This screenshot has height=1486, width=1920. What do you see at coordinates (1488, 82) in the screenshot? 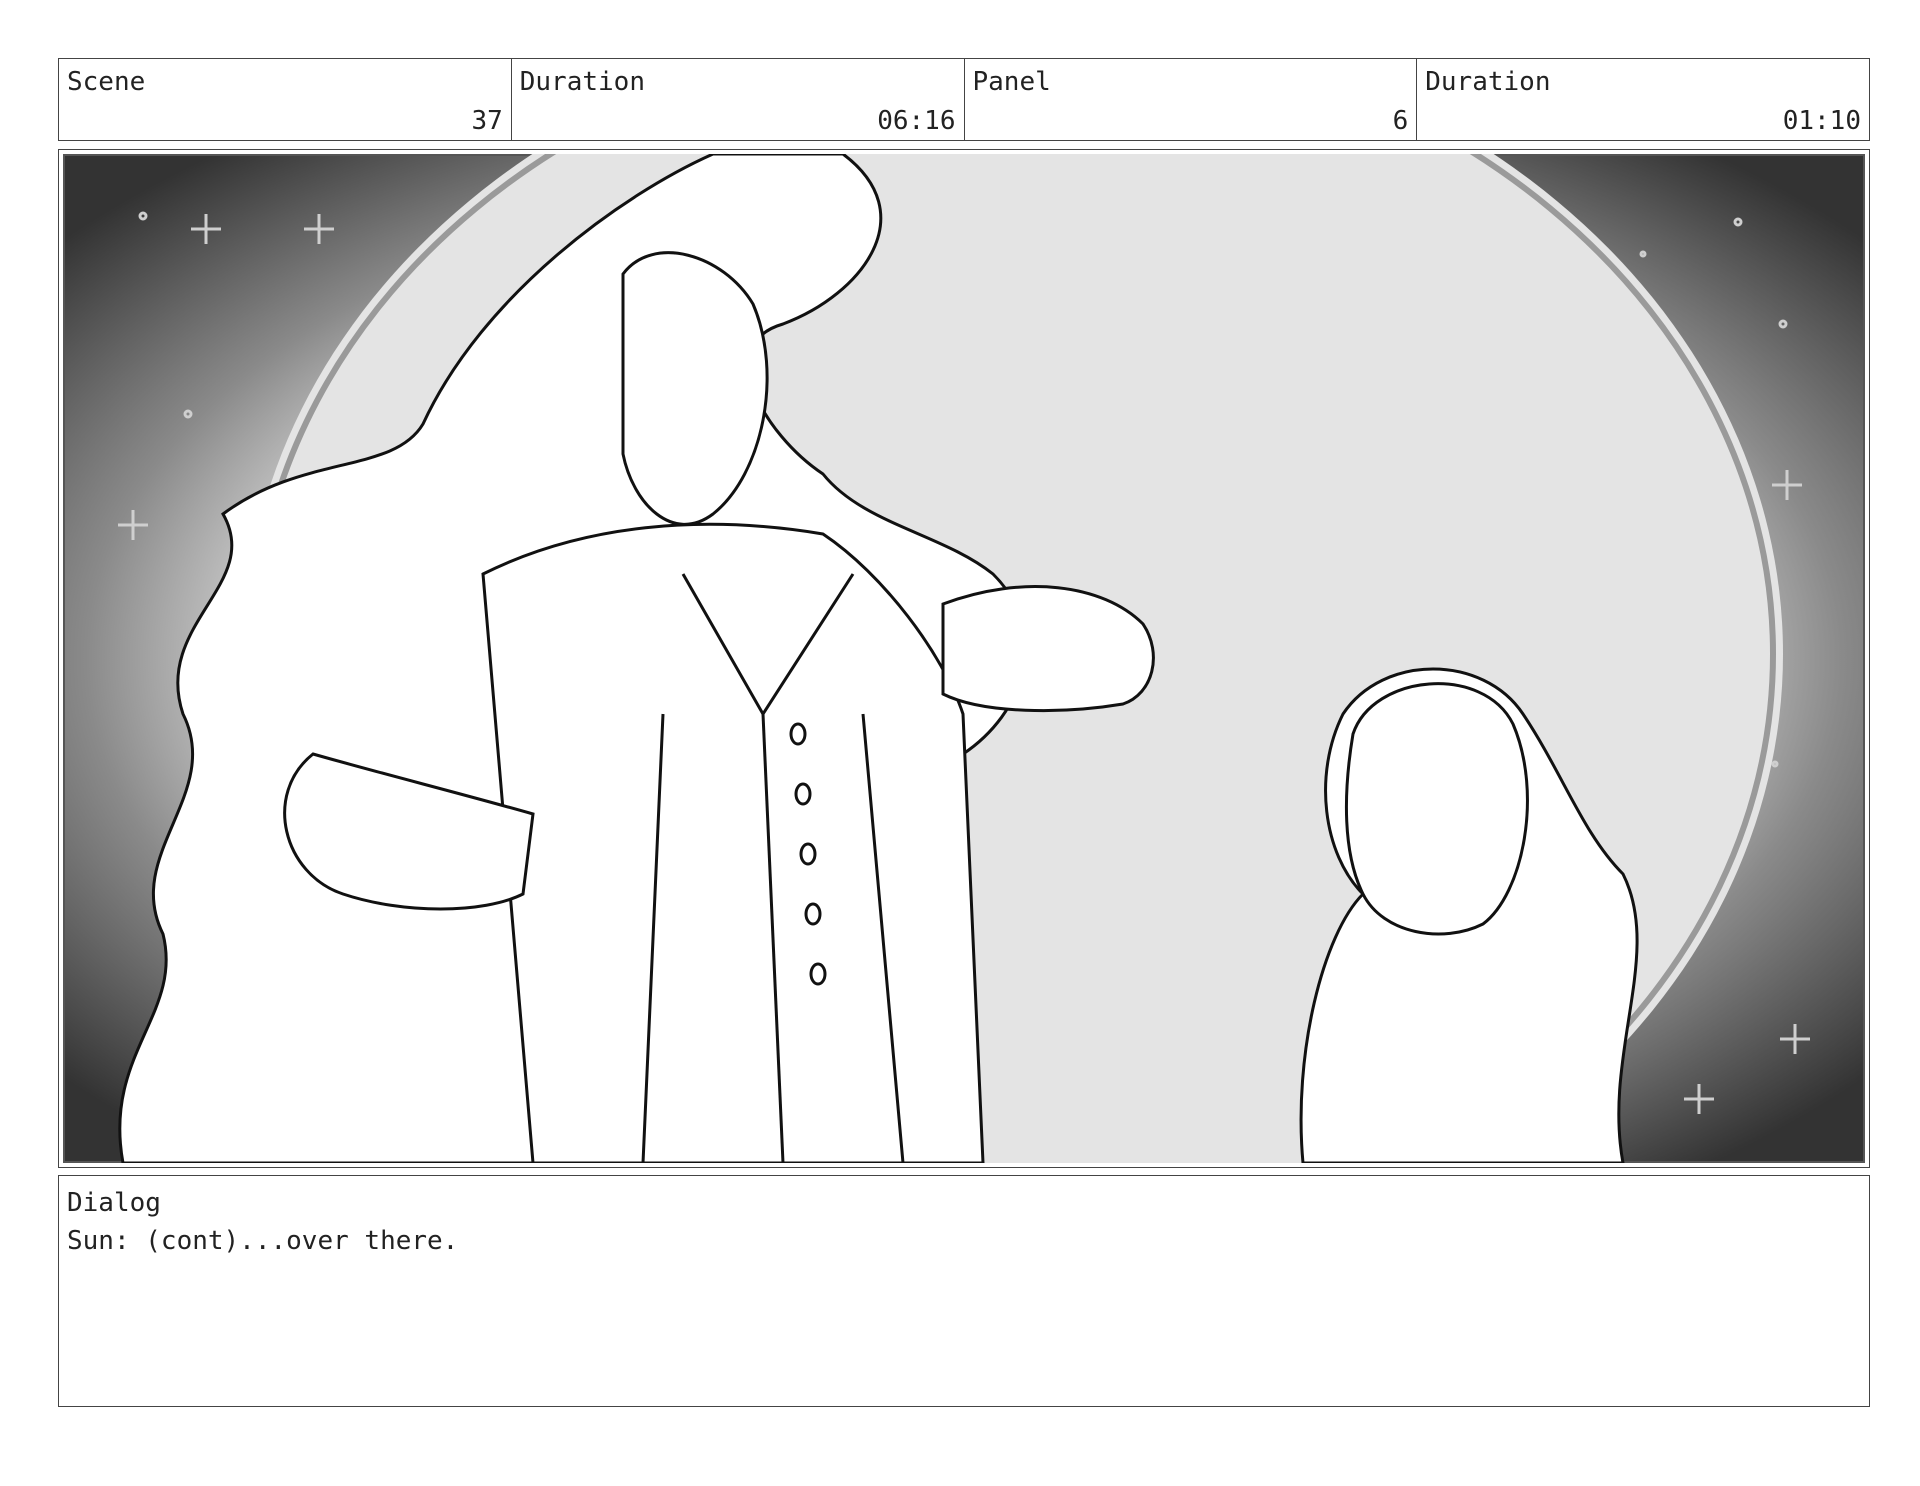
I see `panel-duration-label: Duration` at bounding box center [1488, 82].